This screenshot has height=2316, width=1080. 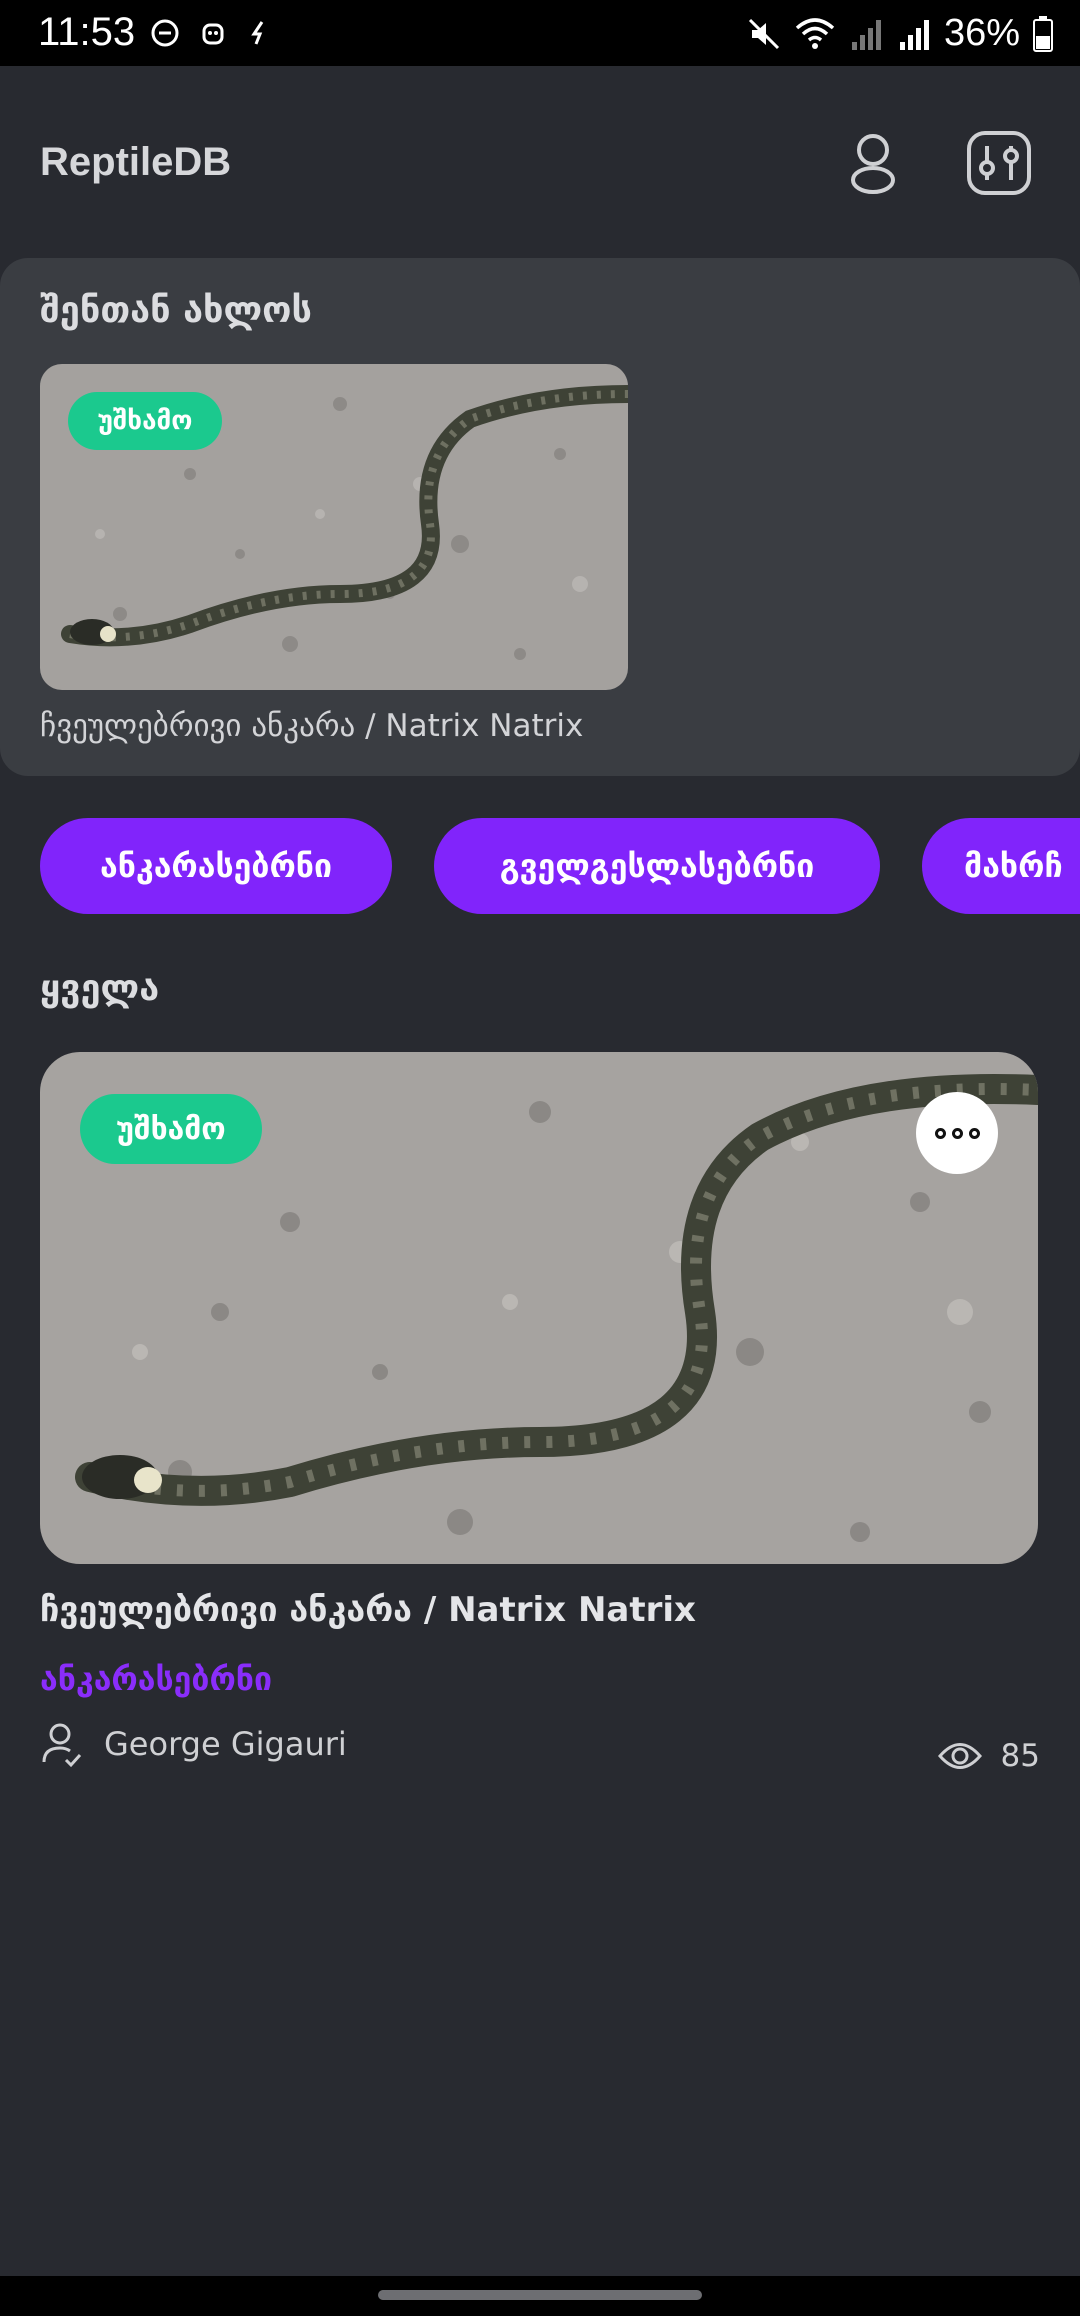 What do you see at coordinates (216, 866) in the screenshot?
I see `chip-colubrids: ანკარასებრნი` at bounding box center [216, 866].